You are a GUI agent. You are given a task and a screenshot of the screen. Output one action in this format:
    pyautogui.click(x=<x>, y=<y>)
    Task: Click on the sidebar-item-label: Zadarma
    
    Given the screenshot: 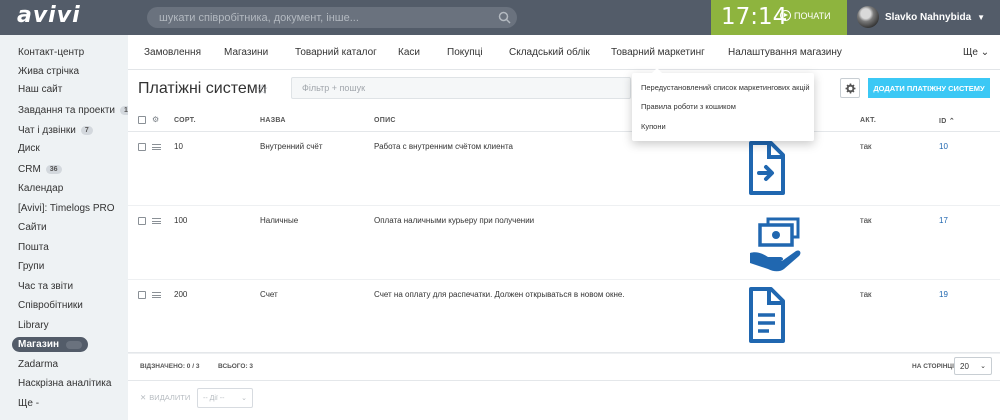 What is the action you would take?
    pyautogui.click(x=38, y=364)
    